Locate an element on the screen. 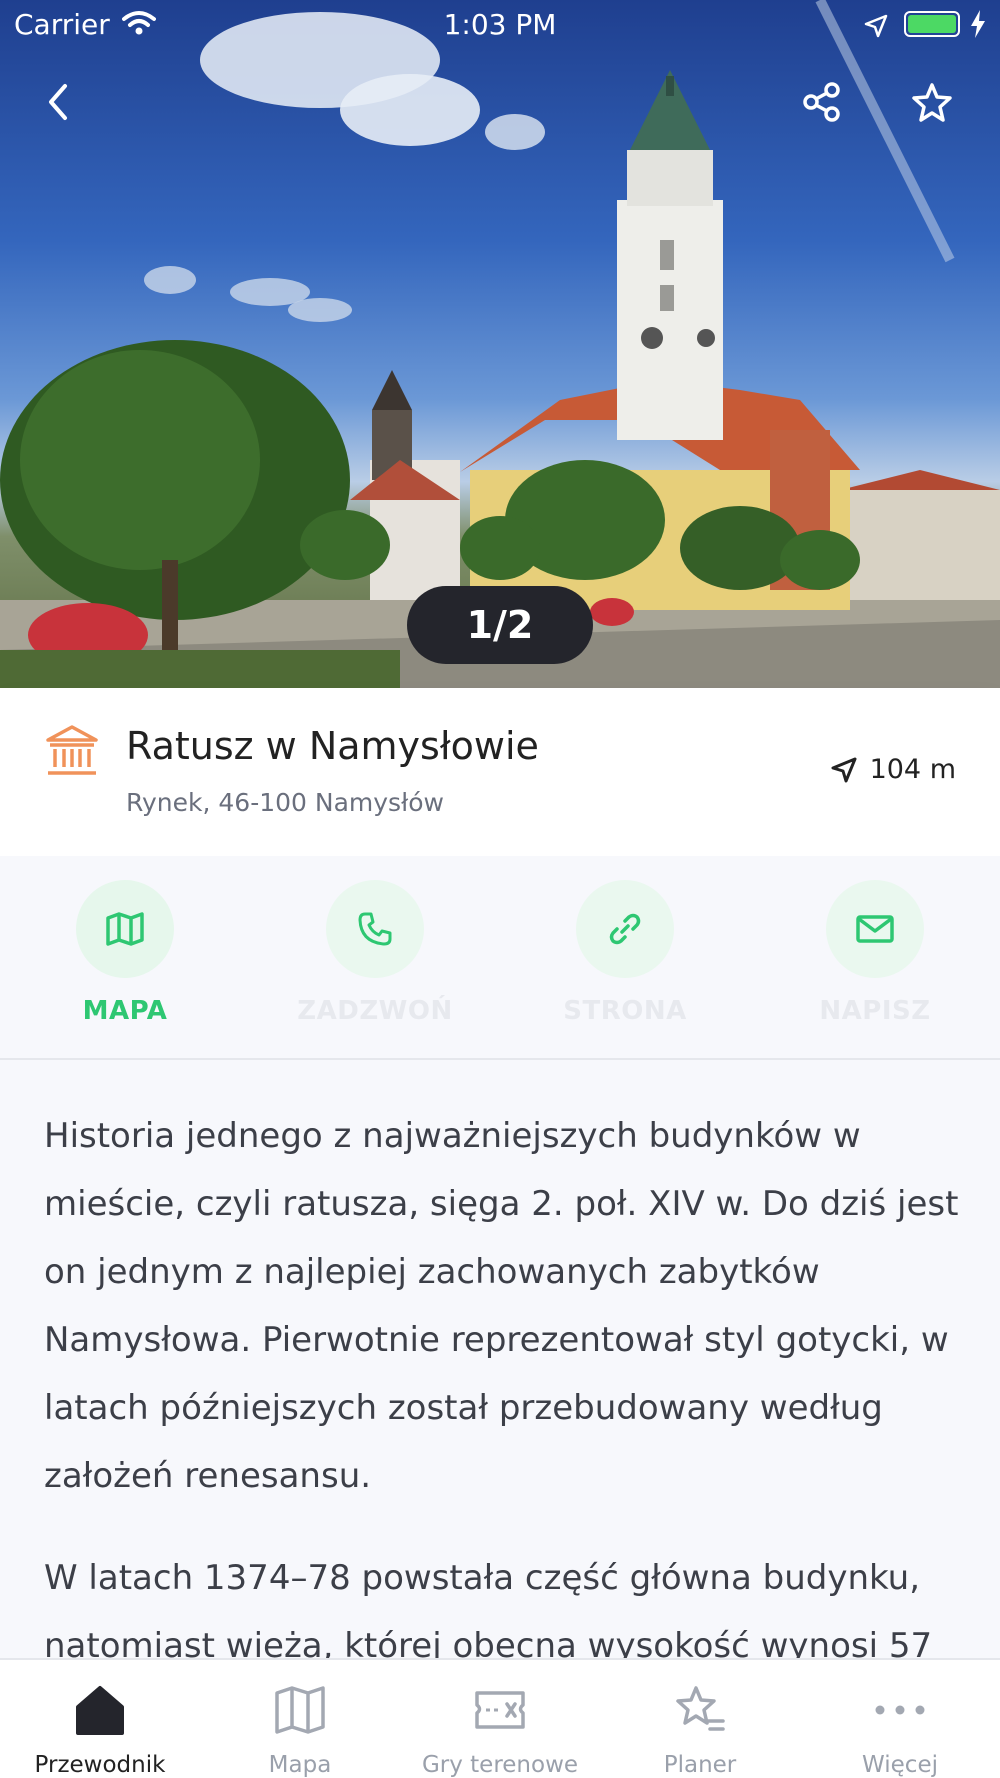  tab-field-games: Gry terenowe is located at coordinates (500, 1719).